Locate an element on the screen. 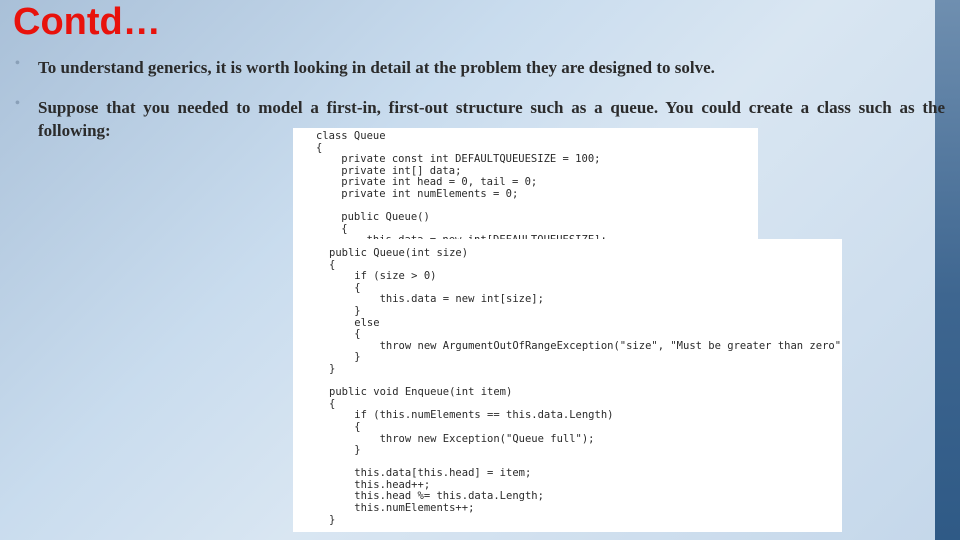 This screenshot has height=540, width=960. decorative-side-band is located at coordinates (947, 270).